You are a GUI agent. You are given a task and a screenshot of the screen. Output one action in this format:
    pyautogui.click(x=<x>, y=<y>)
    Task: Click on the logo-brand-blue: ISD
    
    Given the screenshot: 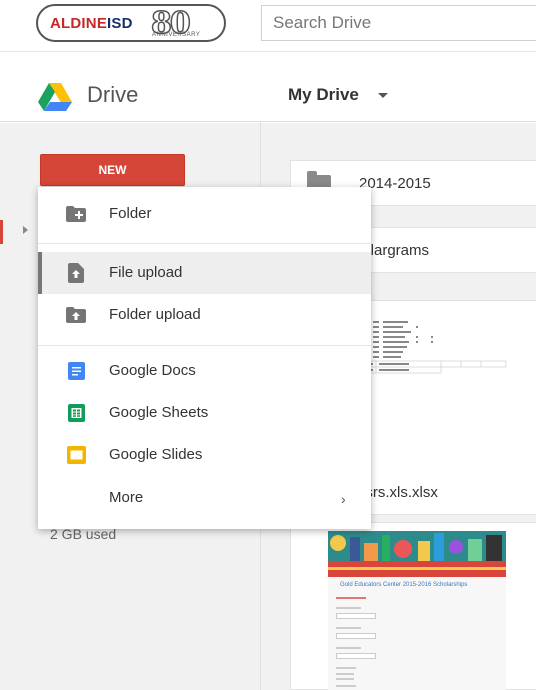 What is the action you would take?
    pyautogui.click(x=120, y=23)
    